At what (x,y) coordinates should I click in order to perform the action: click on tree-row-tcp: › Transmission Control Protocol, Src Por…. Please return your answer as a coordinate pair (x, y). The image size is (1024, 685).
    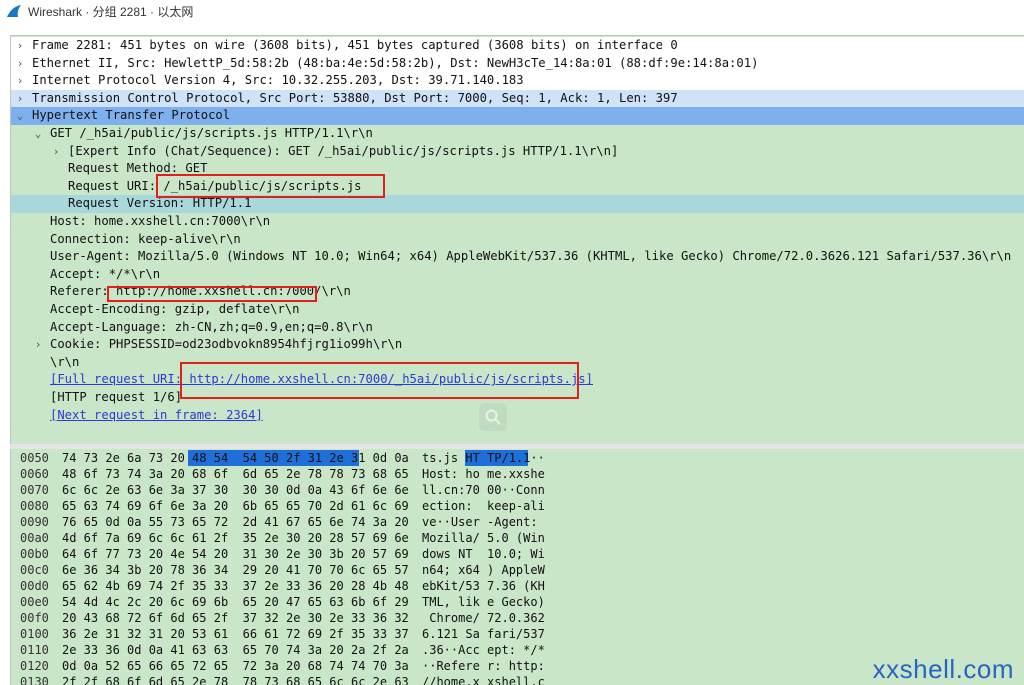
    Looking at the image, I should click on (517, 98).